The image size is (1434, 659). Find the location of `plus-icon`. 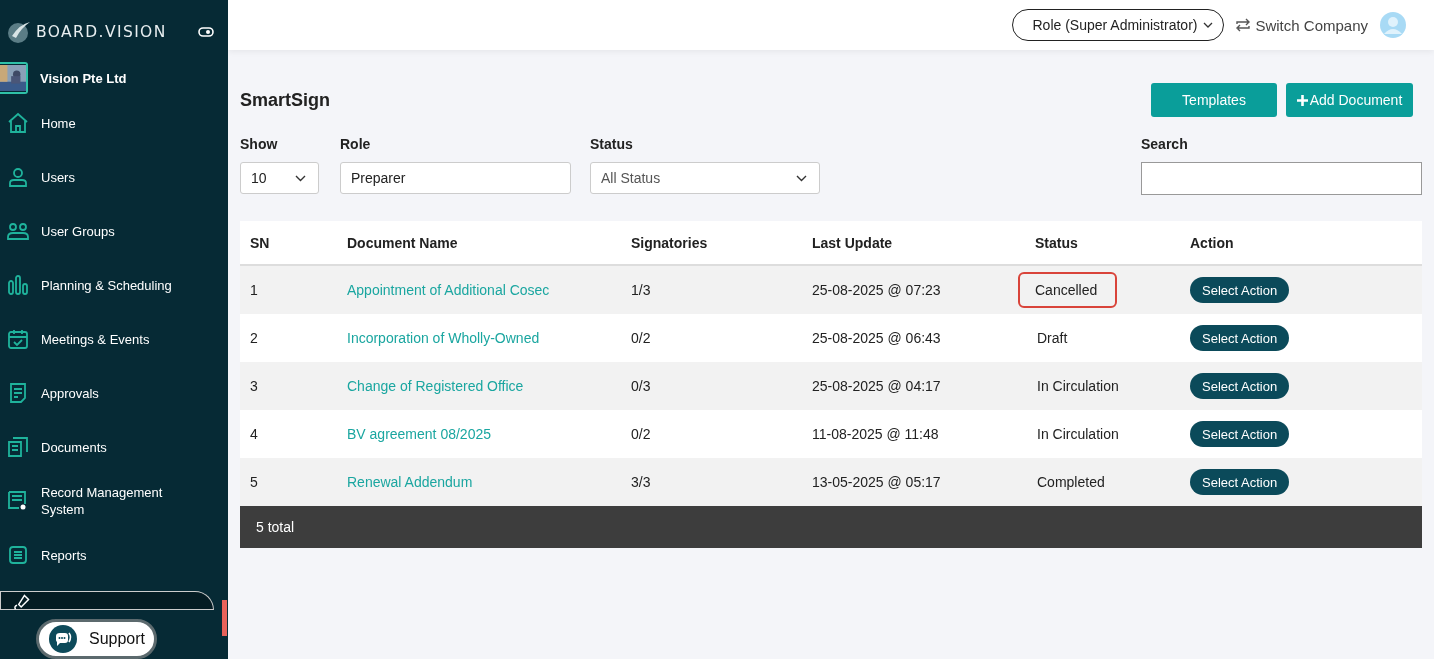

plus-icon is located at coordinates (1302, 100).